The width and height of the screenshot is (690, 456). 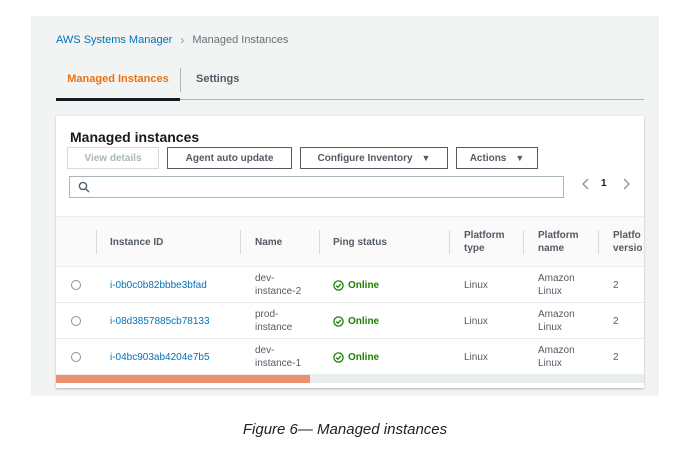 What do you see at coordinates (217, 84) in the screenshot?
I see `tab-settings: Settings` at bounding box center [217, 84].